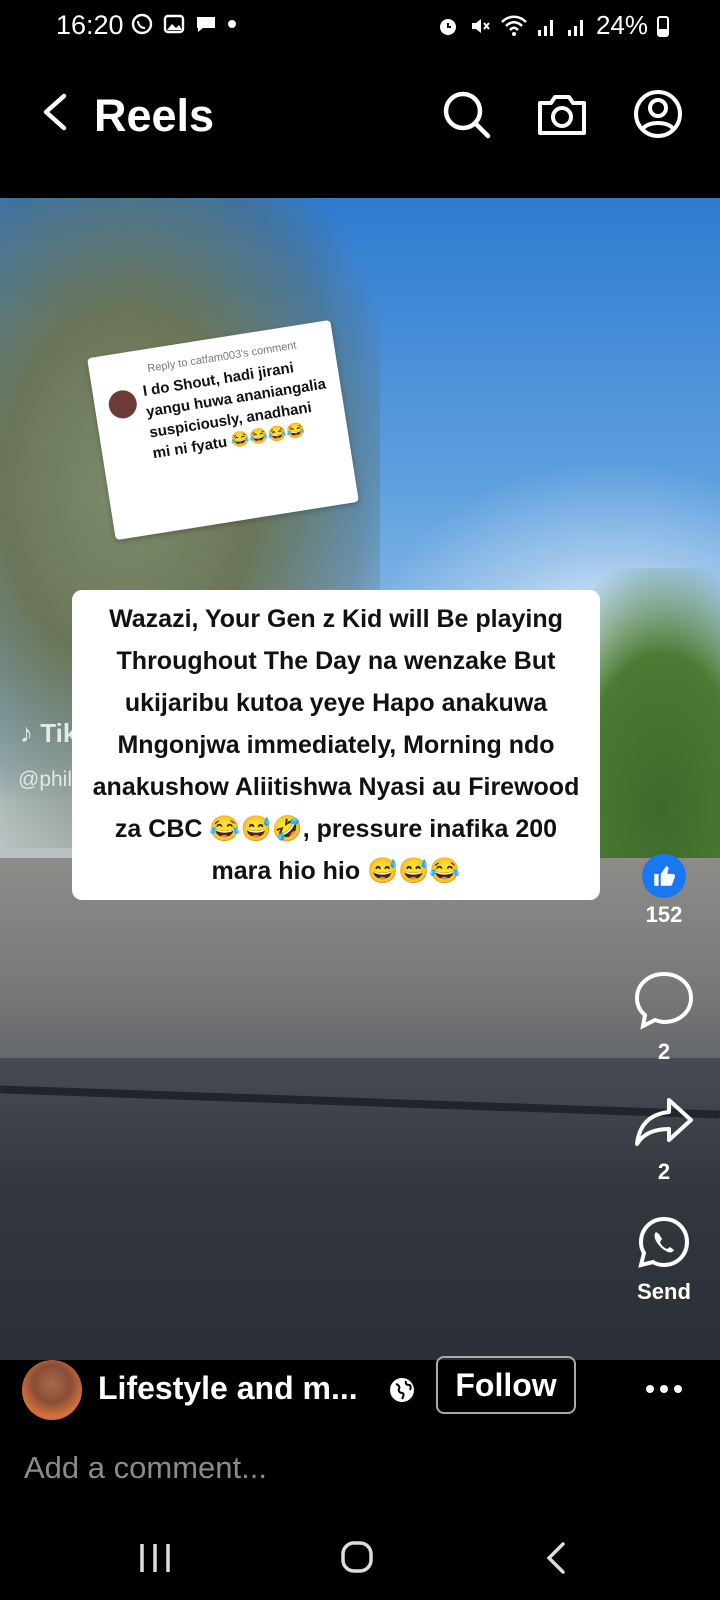 The image size is (720, 1600). What do you see at coordinates (664, 876) in the screenshot?
I see `thumbs-up-icon` at bounding box center [664, 876].